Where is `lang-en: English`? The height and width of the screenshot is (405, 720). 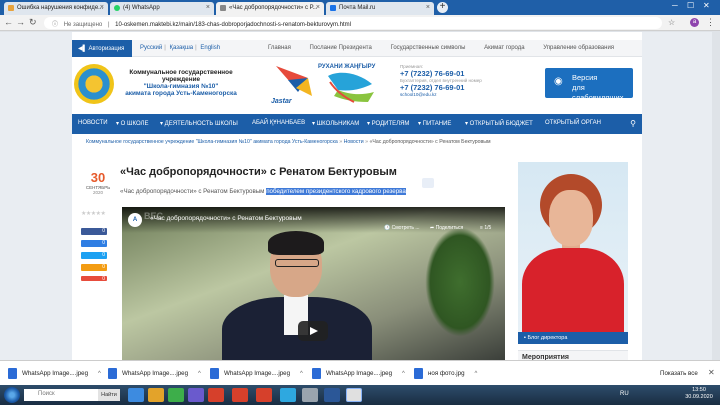
lang-en: English is located at coordinates (210, 48).